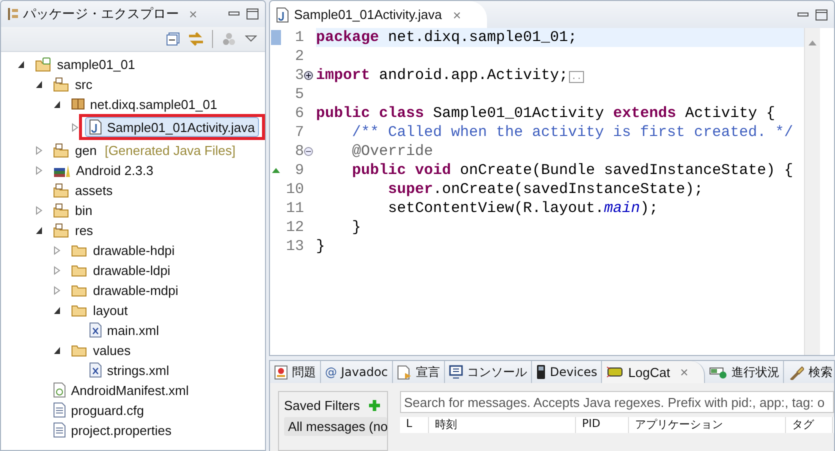 Image resolution: width=835 pixels, height=451 pixels. Describe the element at coordinates (281, 372) in the screenshot. I see `problems-icon` at that location.